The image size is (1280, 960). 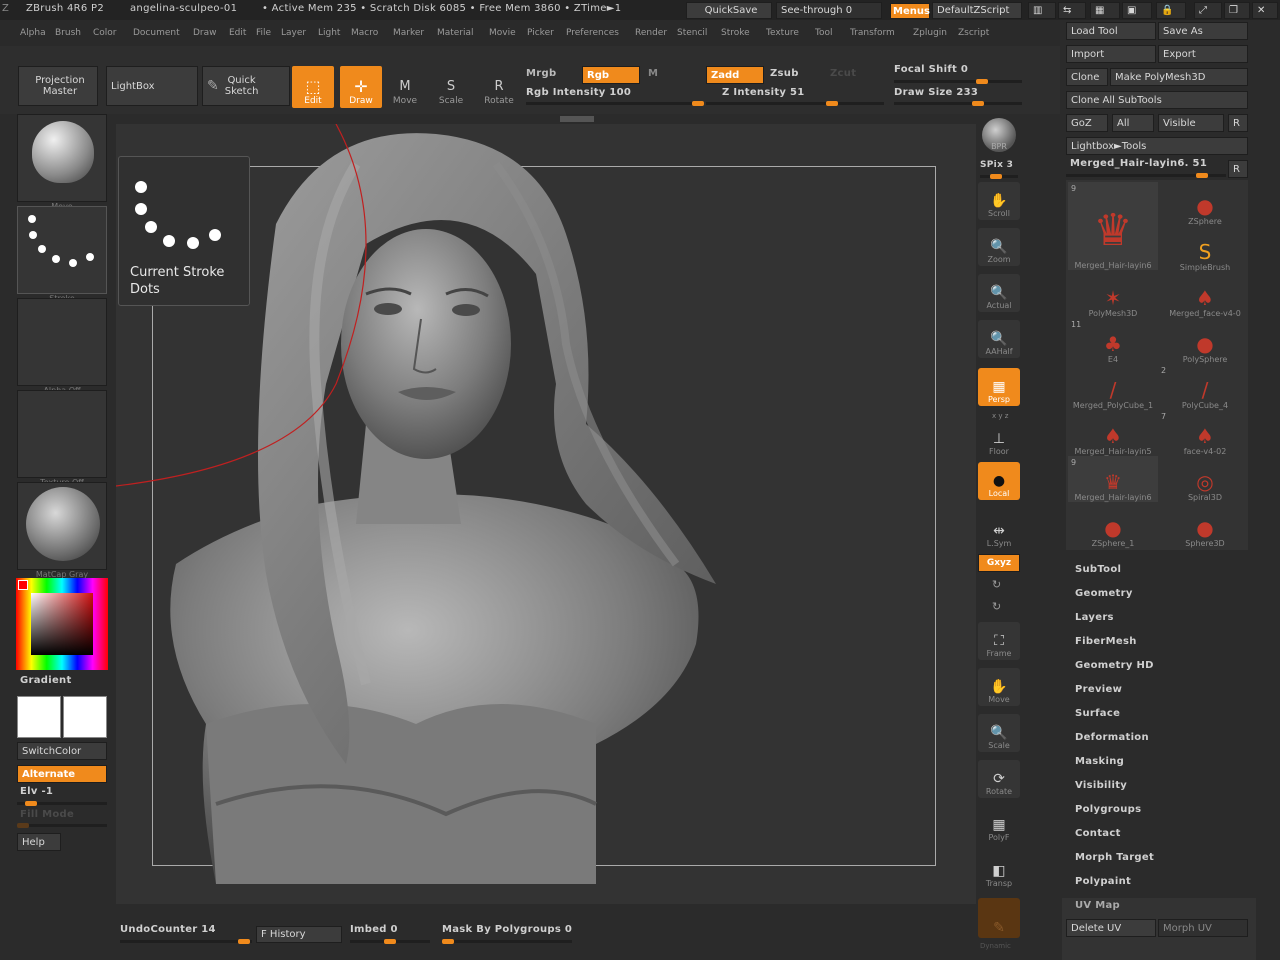 I want to click on goz-button: GoZ, so click(x=1087, y=123).